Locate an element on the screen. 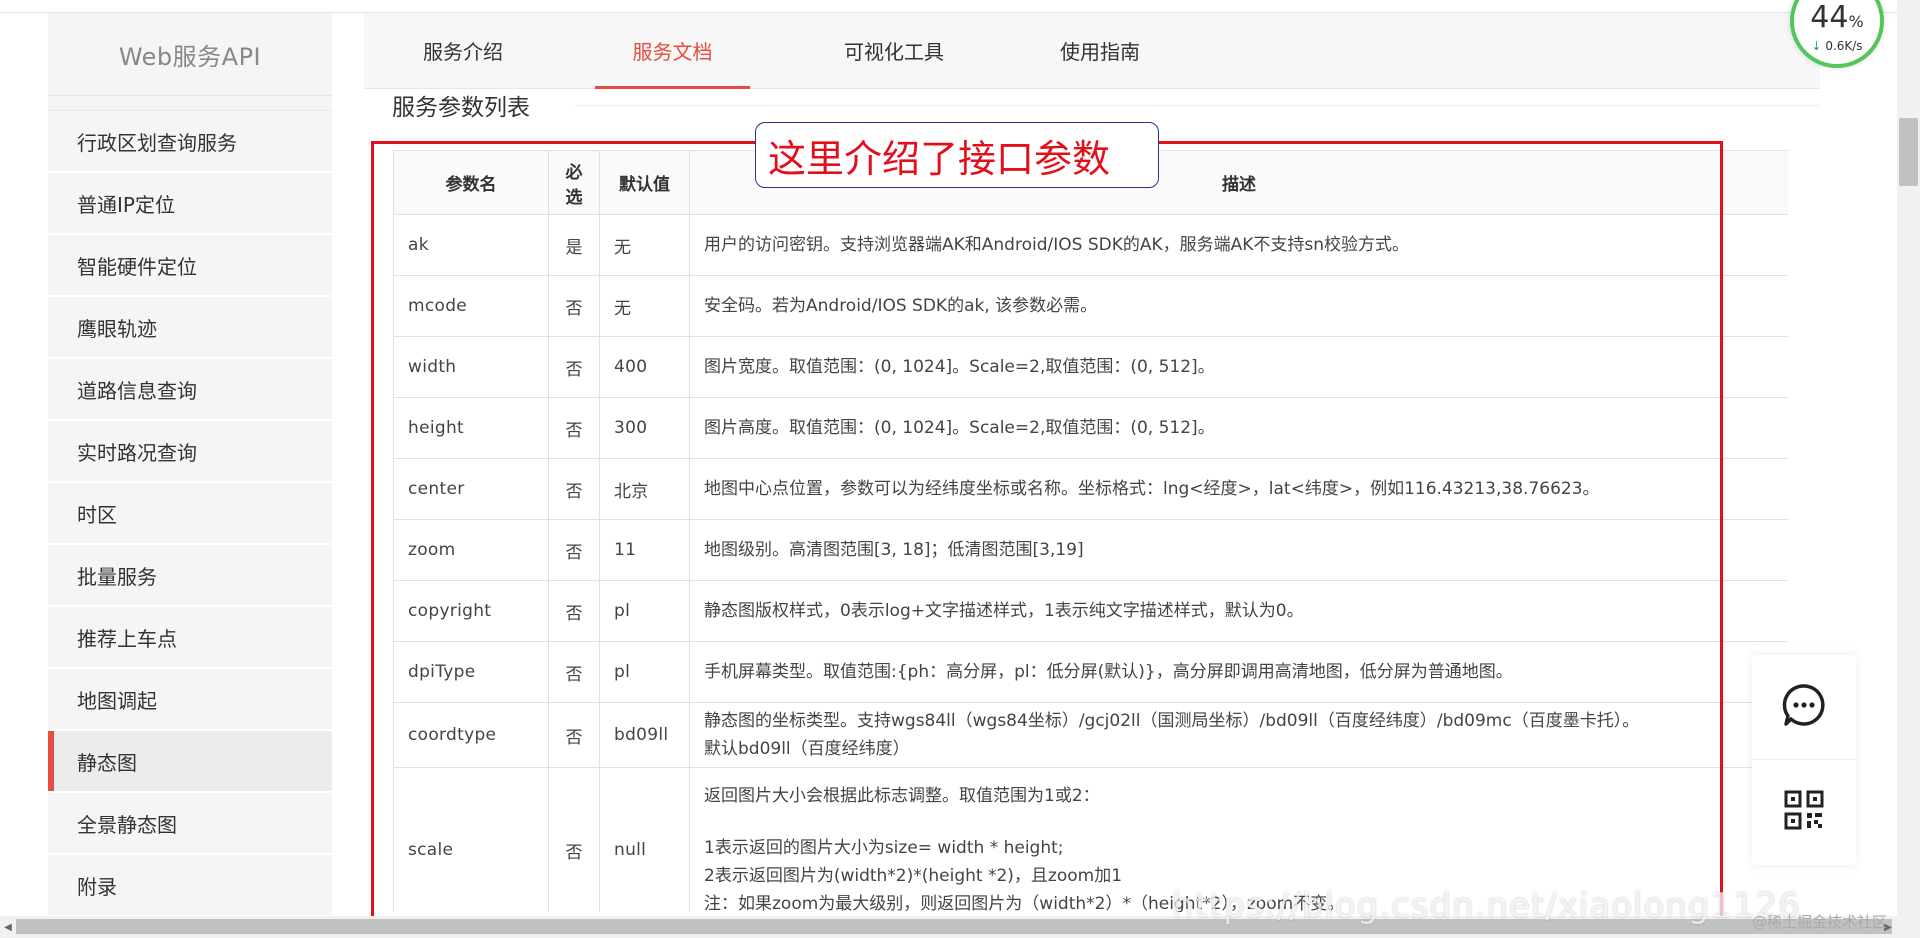 The width and height of the screenshot is (1920, 938). tab-visual-tools: 可视化工具 is located at coordinates (894, 50).